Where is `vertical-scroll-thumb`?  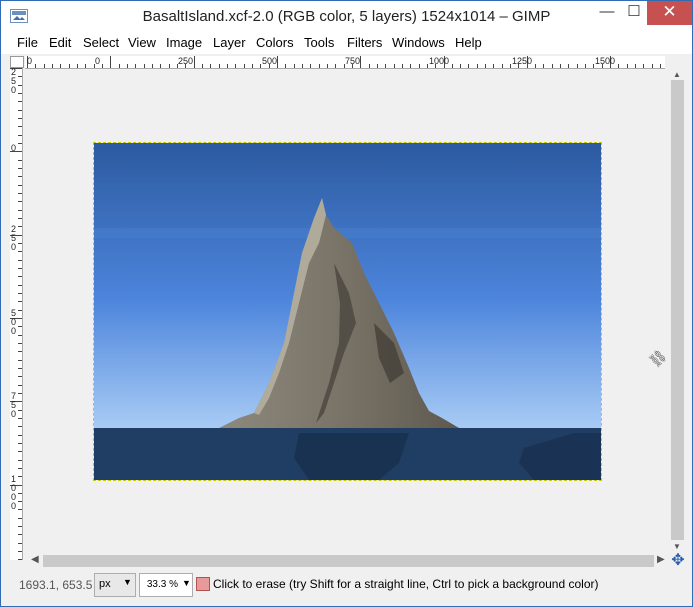 vertical-scroll-thumb is located at coordinates (677, 310).